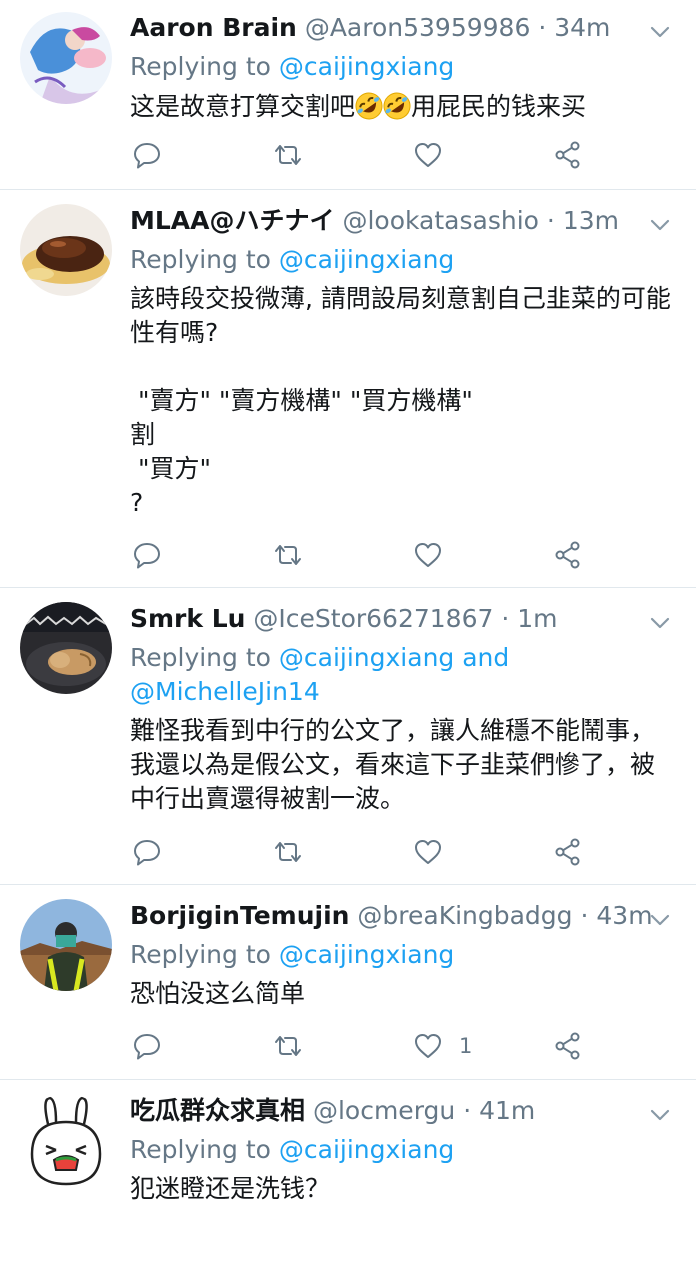 This screenshot has height=1280, width=696. I want to click on tweet-text-part: 用屁民的钱来买, so click(499, 106).